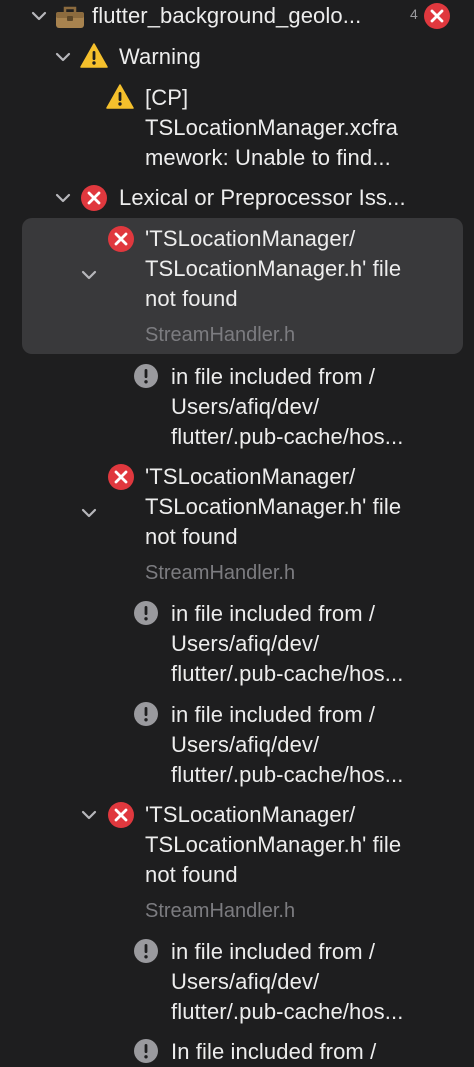 The height and width of the screenshot is (1067, 474). I want to click on project-issue-count: 4, so click(414, 14).